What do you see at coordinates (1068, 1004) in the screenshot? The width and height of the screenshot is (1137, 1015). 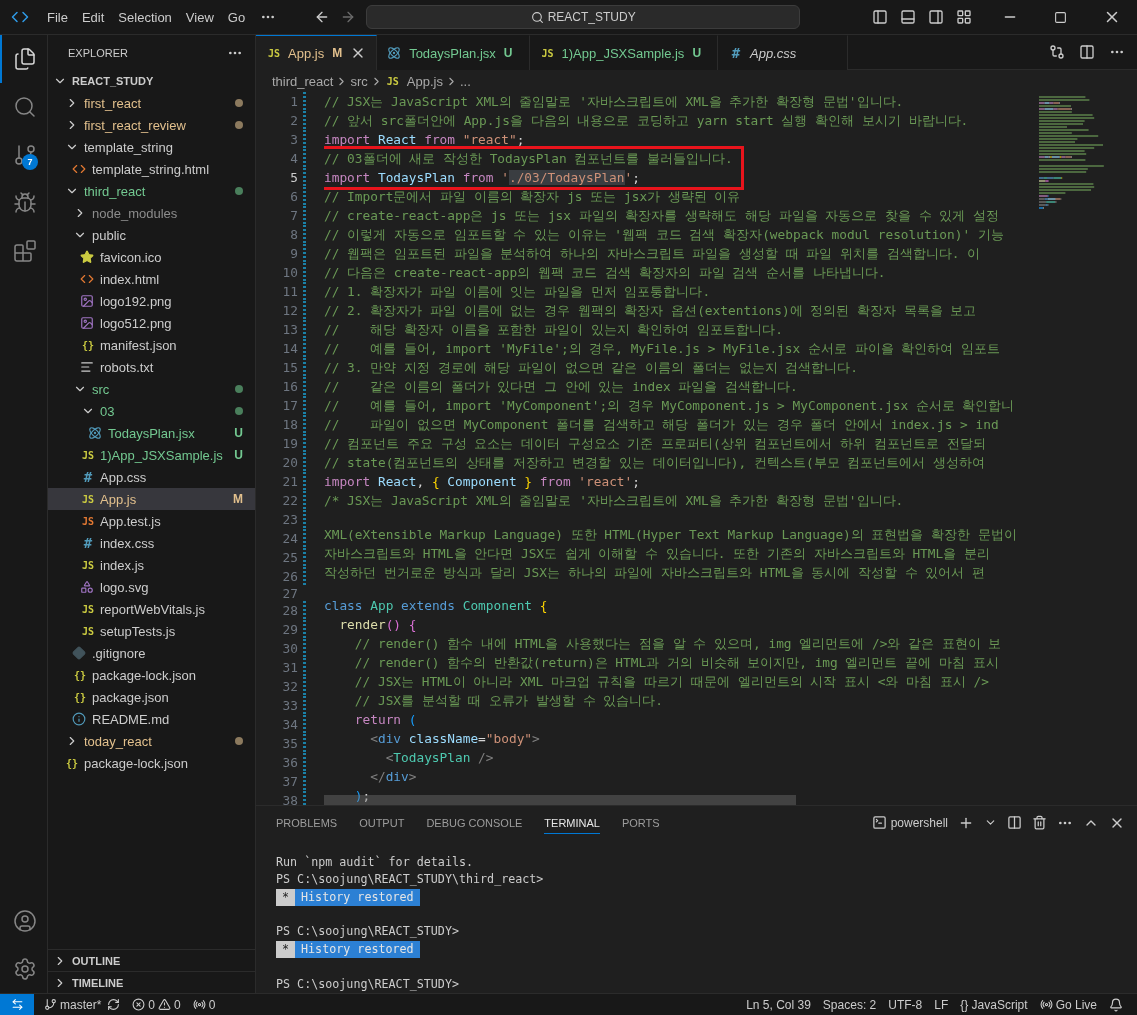 I see `go-live-button: Go Live` at bounding box center [1068, 1004].